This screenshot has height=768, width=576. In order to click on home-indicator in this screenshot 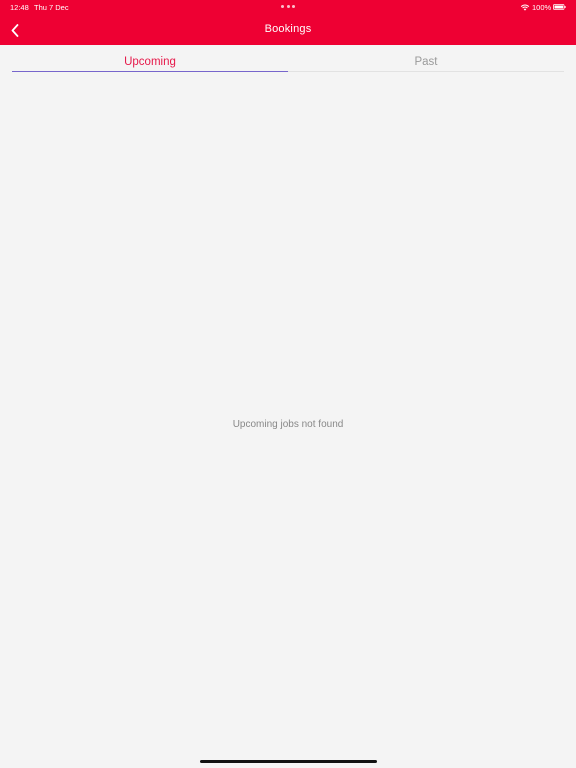, I will do `click(288, 761)`.